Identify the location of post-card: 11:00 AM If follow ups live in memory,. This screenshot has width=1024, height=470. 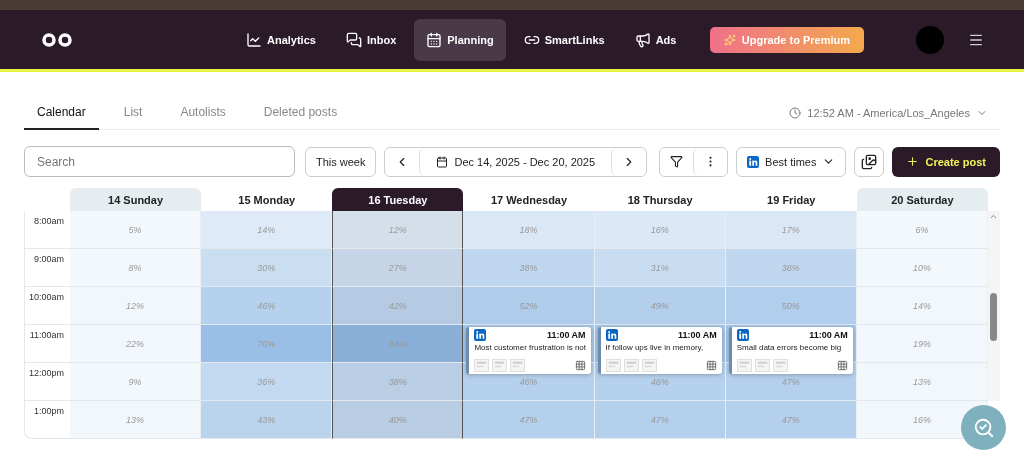
(659, 350).